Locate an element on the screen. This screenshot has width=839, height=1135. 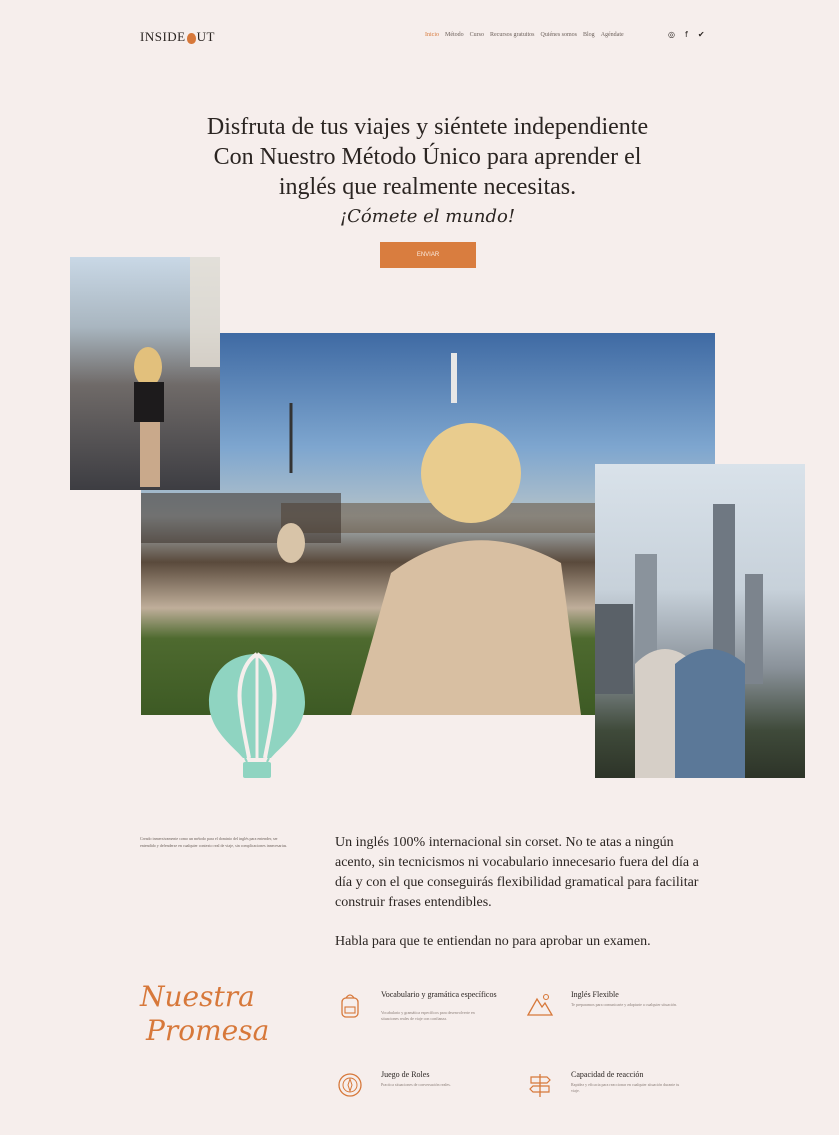
photo-street is located at coordinates (145, 373).